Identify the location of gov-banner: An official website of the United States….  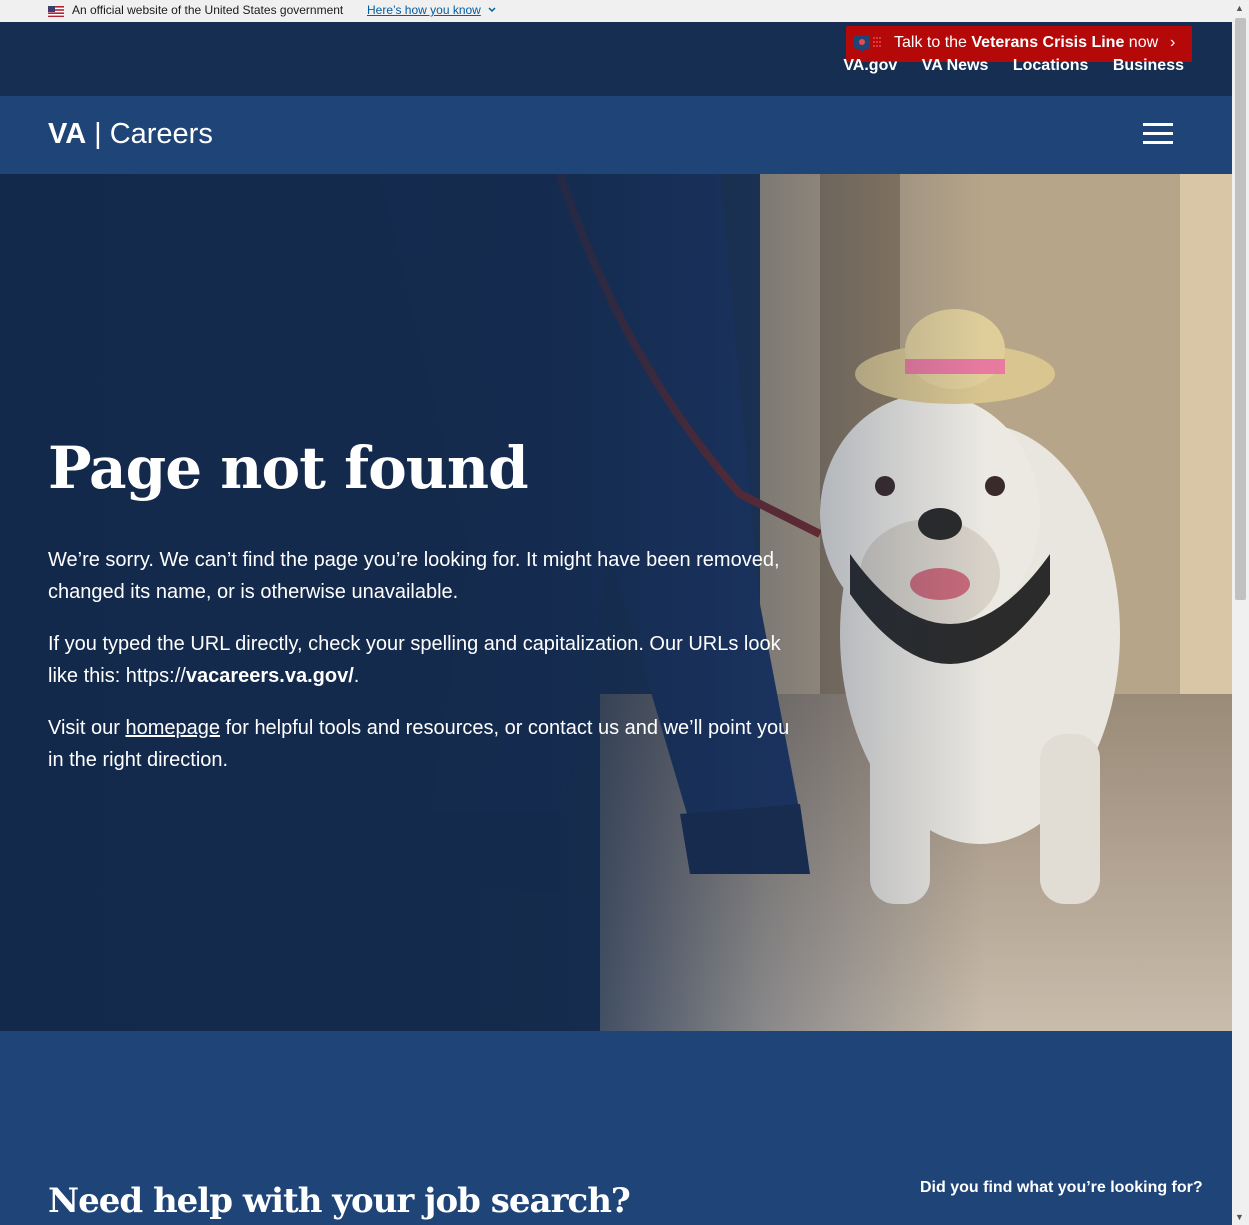
(616, 11).